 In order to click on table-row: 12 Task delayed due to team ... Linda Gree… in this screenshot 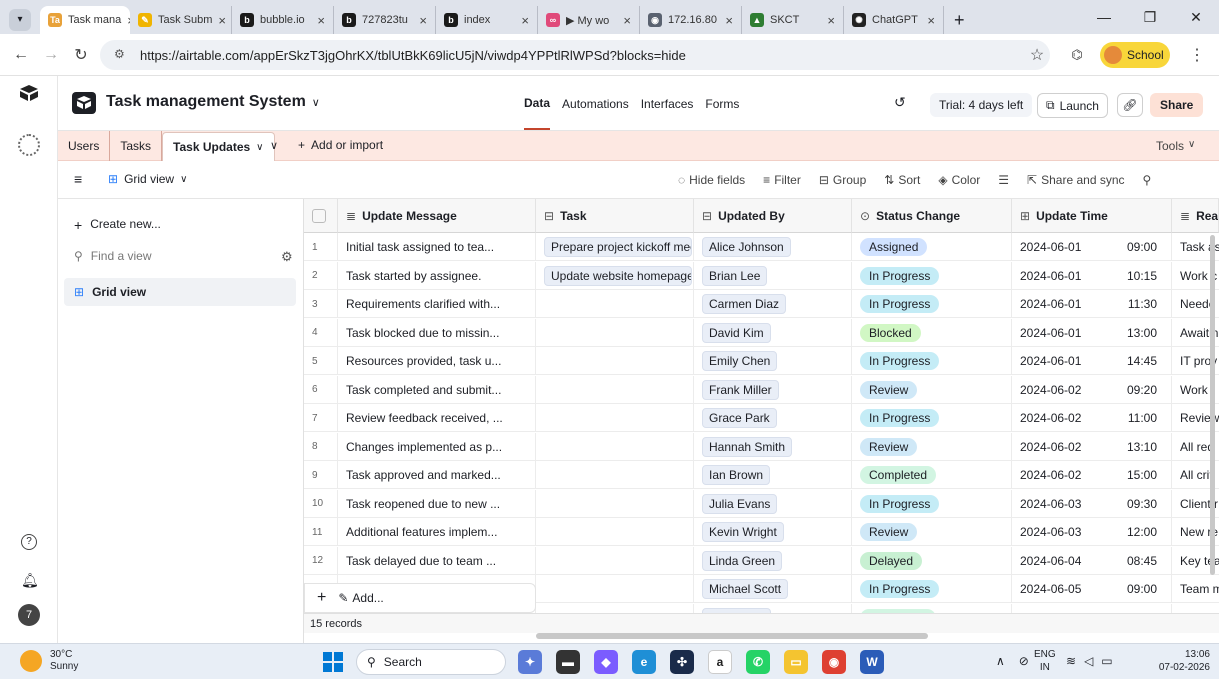, I will do `click(761, 560)`.